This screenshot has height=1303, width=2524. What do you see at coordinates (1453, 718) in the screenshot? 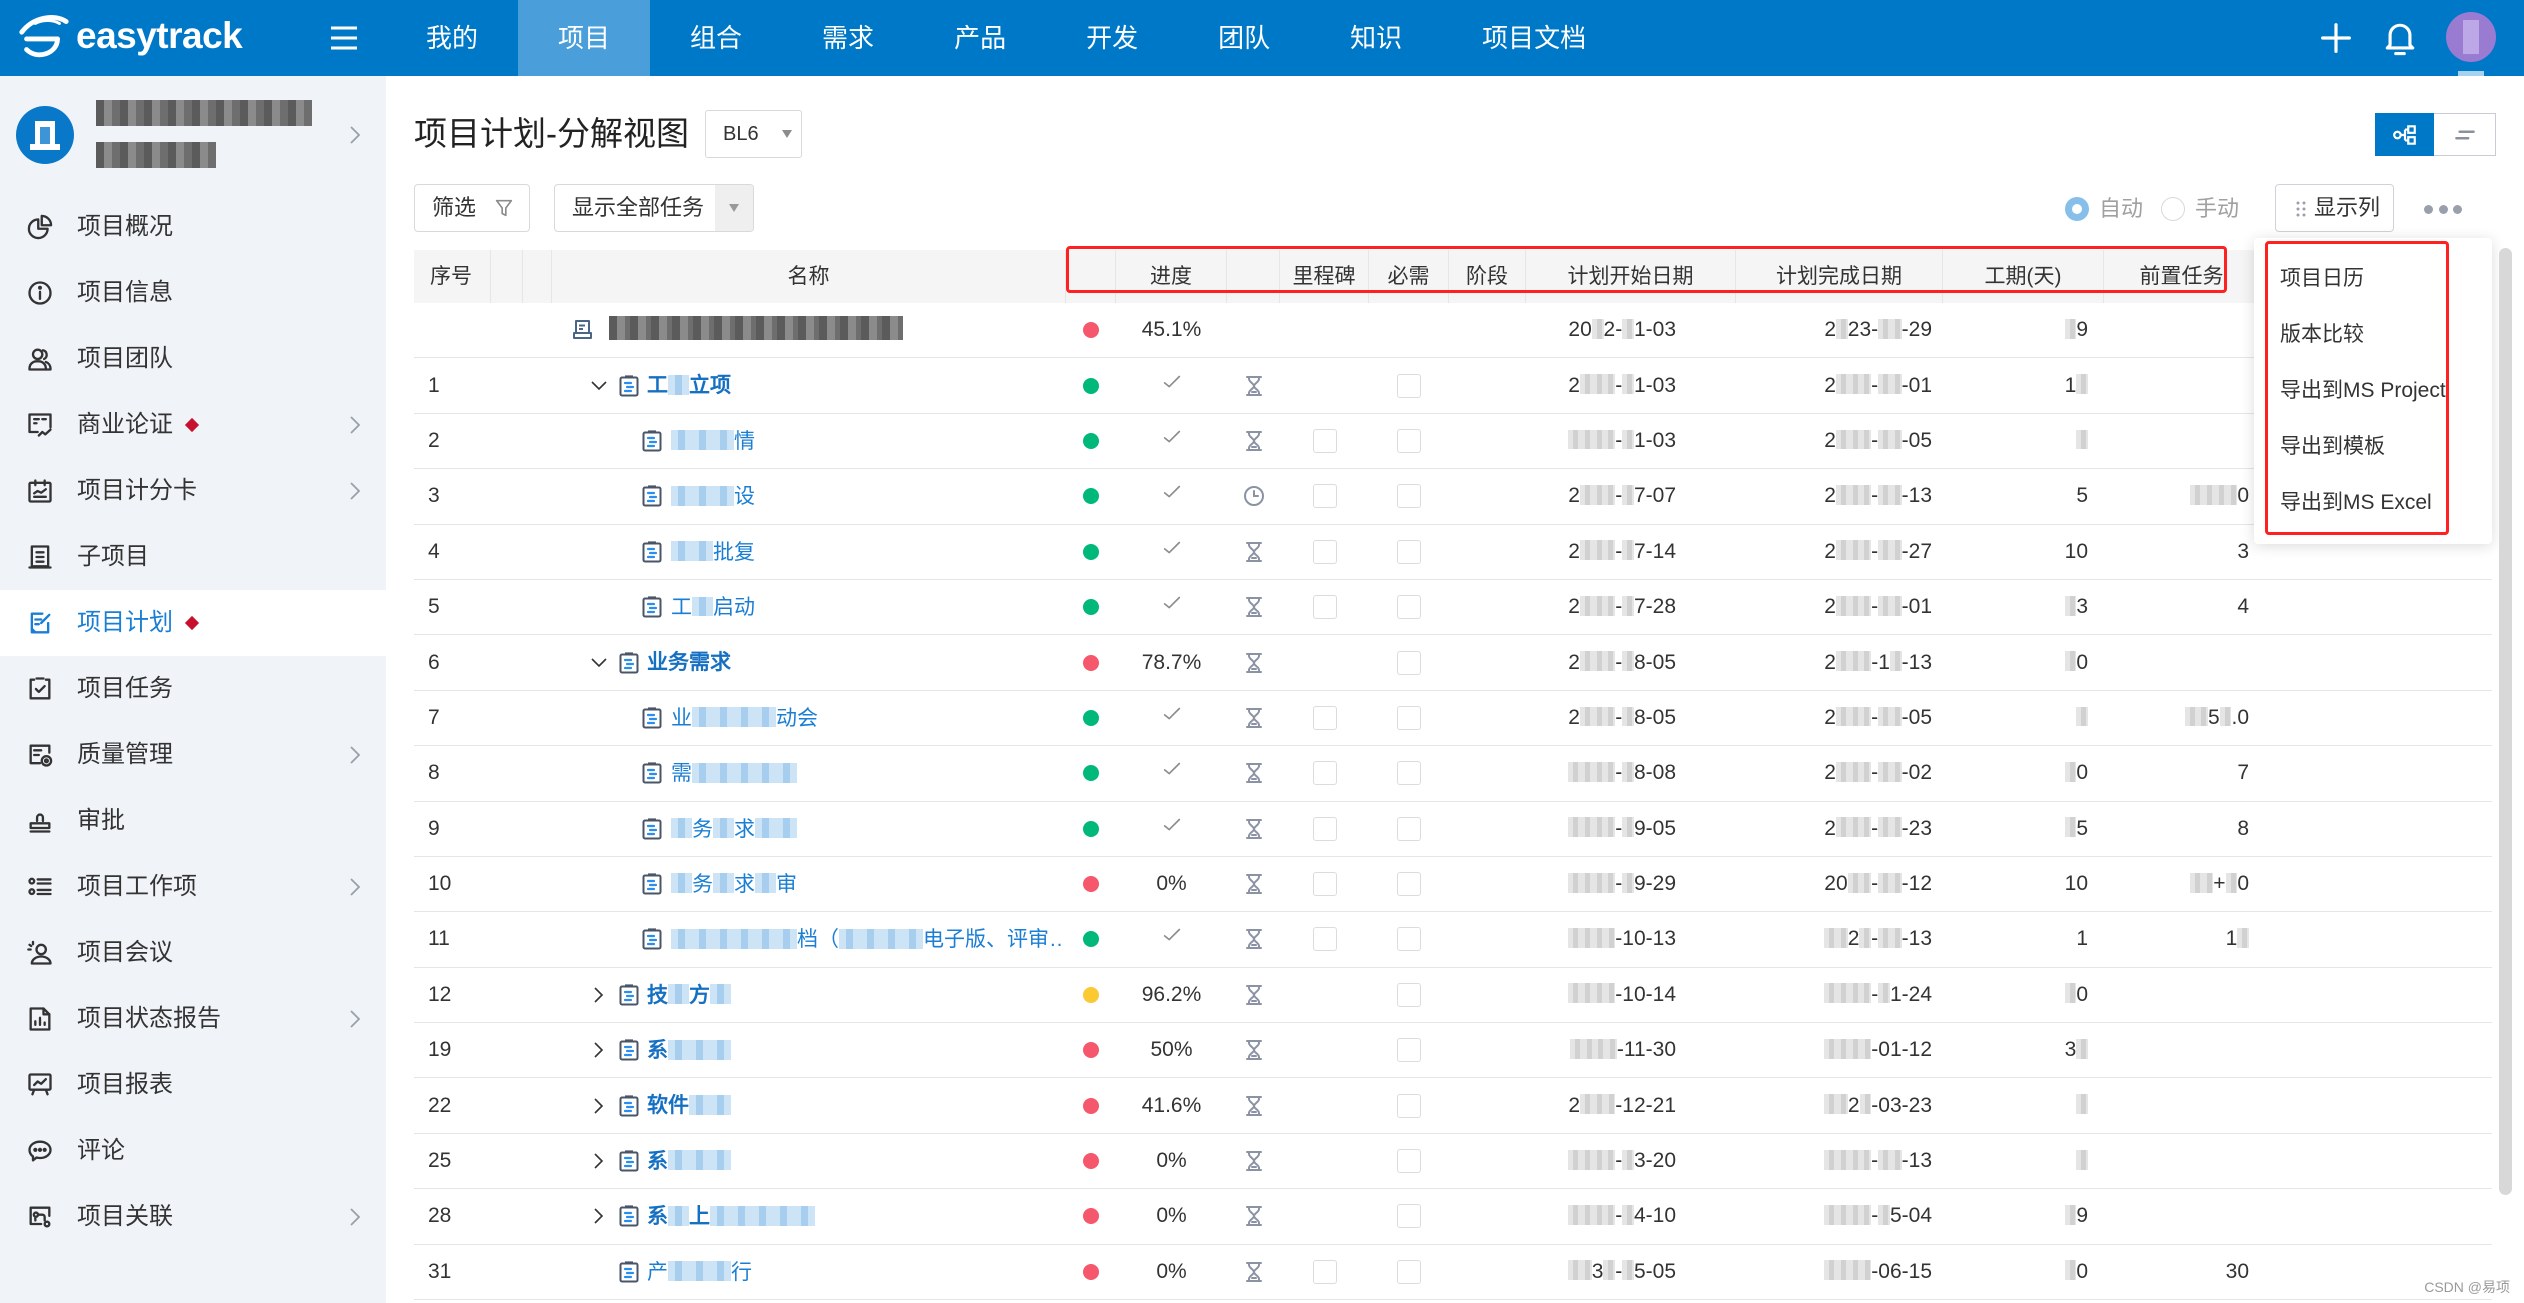
I see `table-row: 7 业动会 2-8-05 2- -05 5.0` at bounding box center [1453, 718].